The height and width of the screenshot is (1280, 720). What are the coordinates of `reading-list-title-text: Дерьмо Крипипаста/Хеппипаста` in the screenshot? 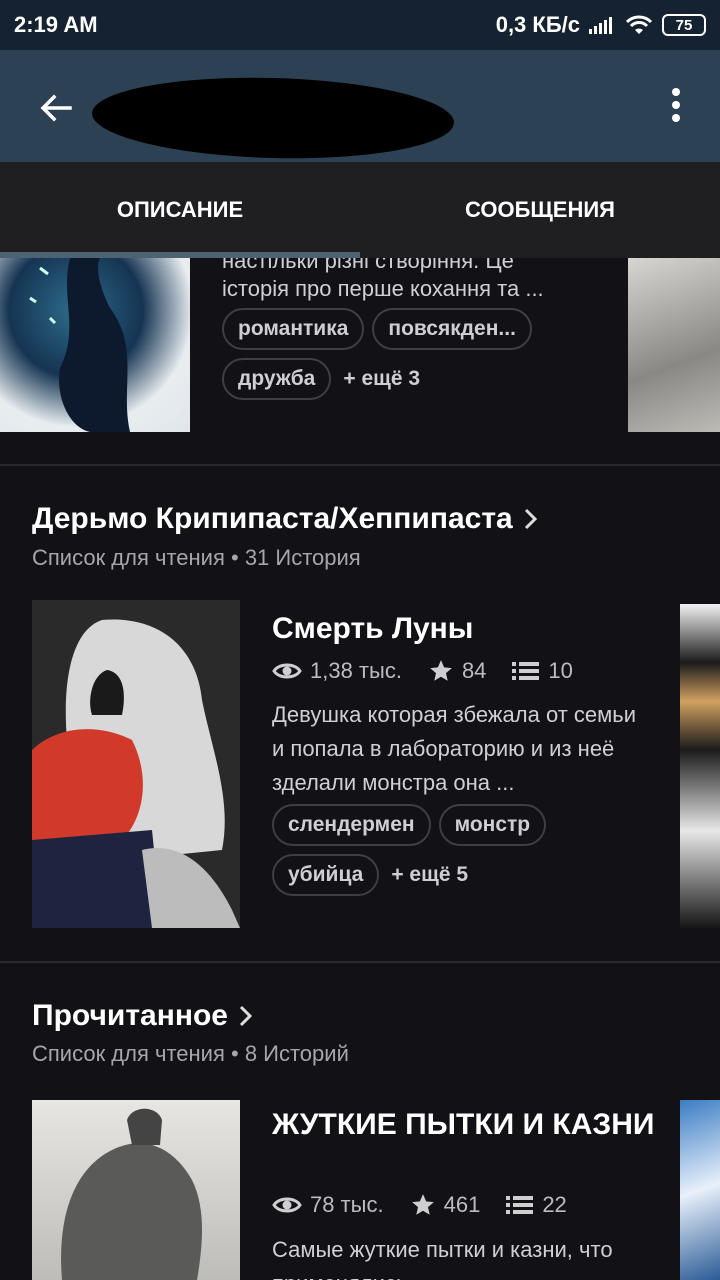 It's located at (272, 518).